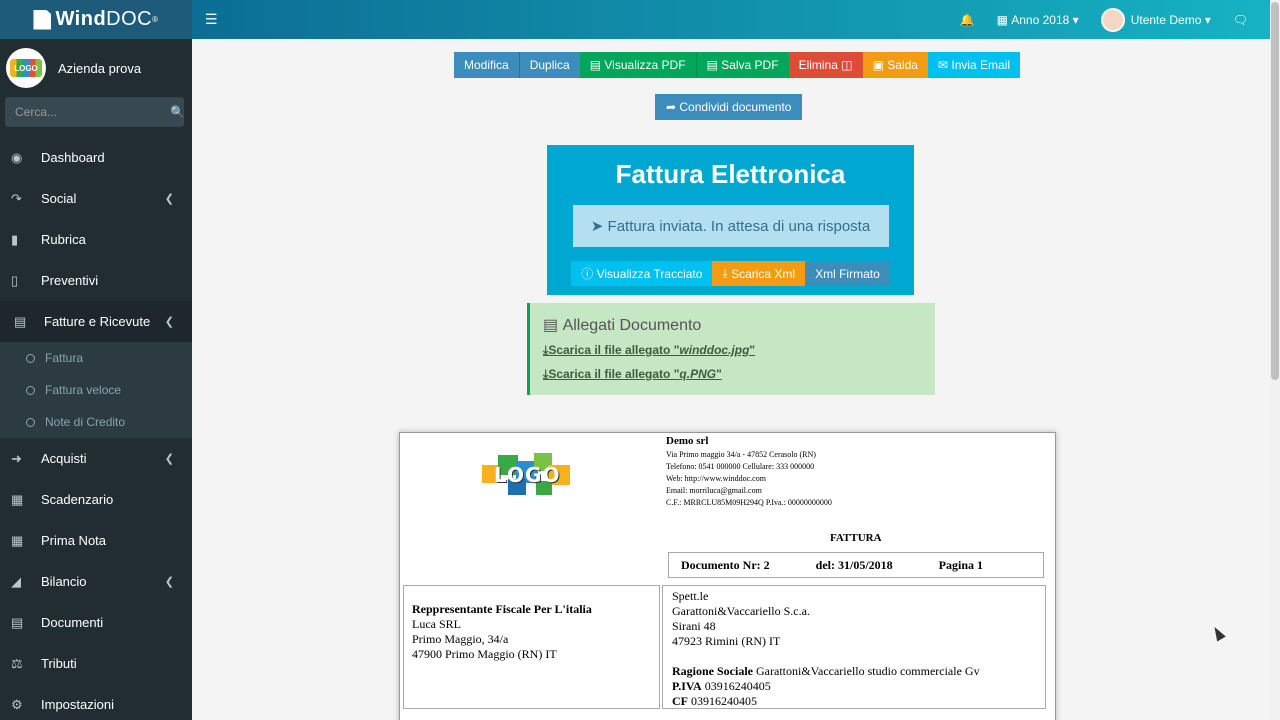 This screenshot has width=1280, height=720. What do you see at coordinates (96, 663) in the screenshot?
I see `sidebar-item-tributi: ⚖ Tributi` at bounding box center [96, 663].